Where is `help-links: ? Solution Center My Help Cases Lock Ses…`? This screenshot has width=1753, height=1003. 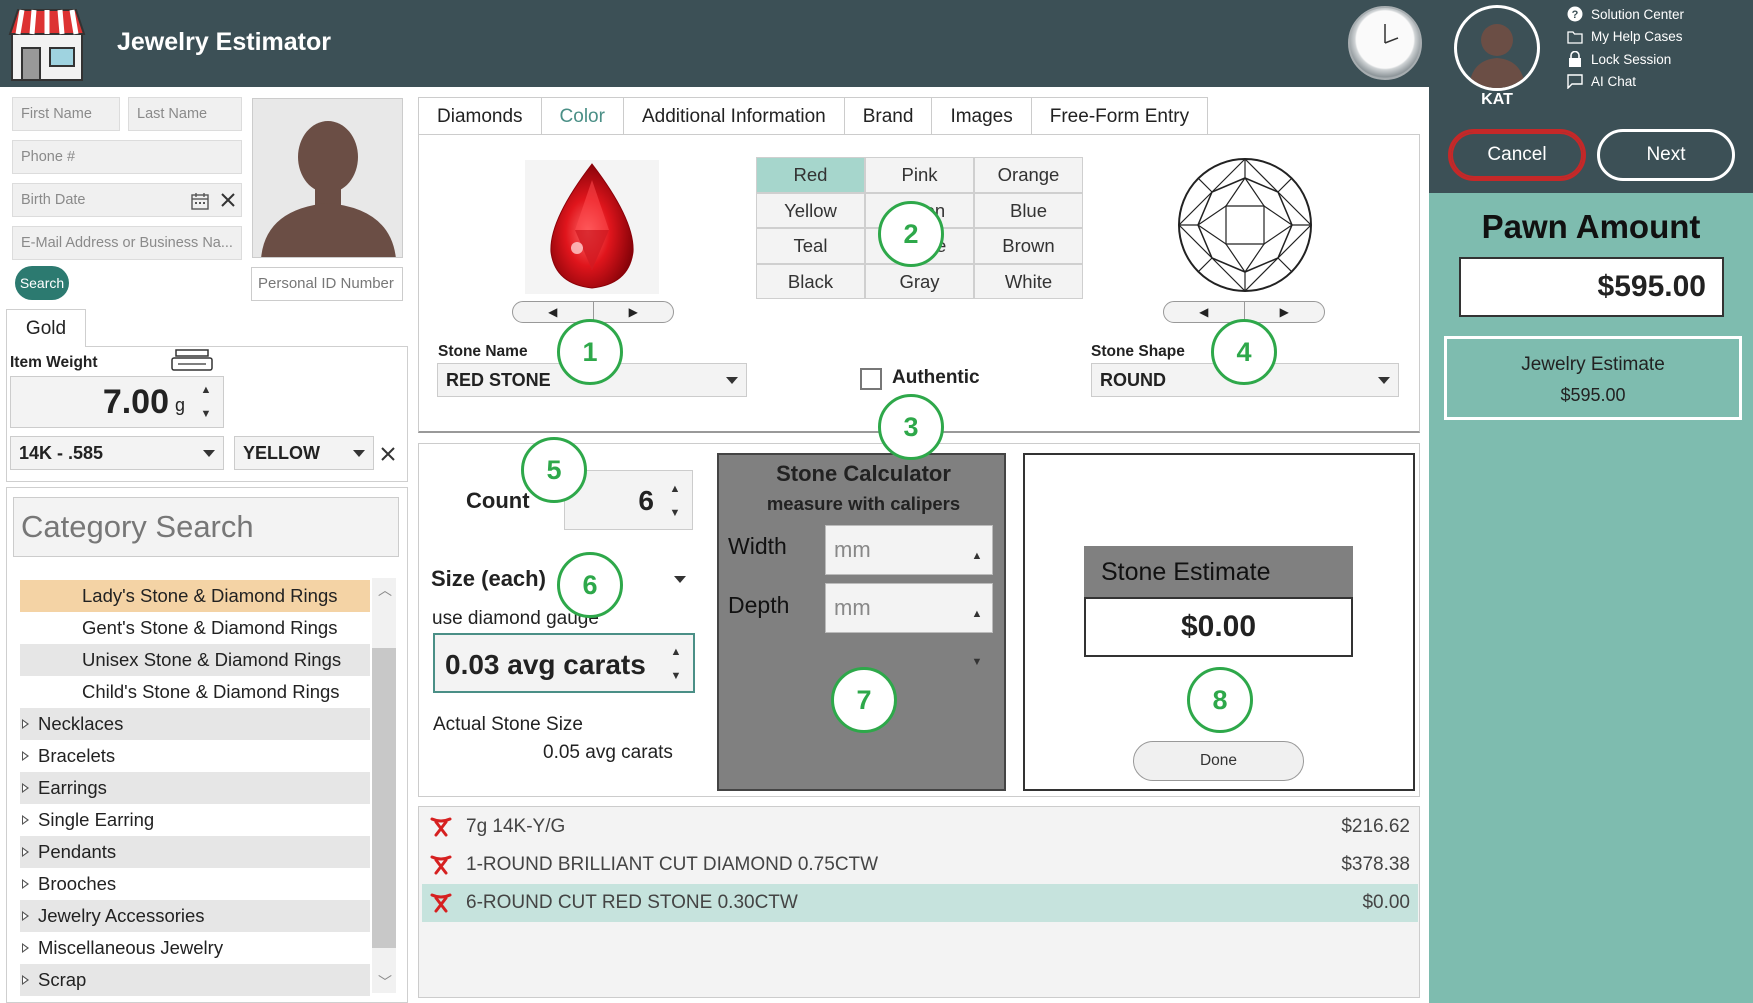
help-links: ? Solution Center My Help Cases Lock Ses… is located at coordinates (1625, 48).